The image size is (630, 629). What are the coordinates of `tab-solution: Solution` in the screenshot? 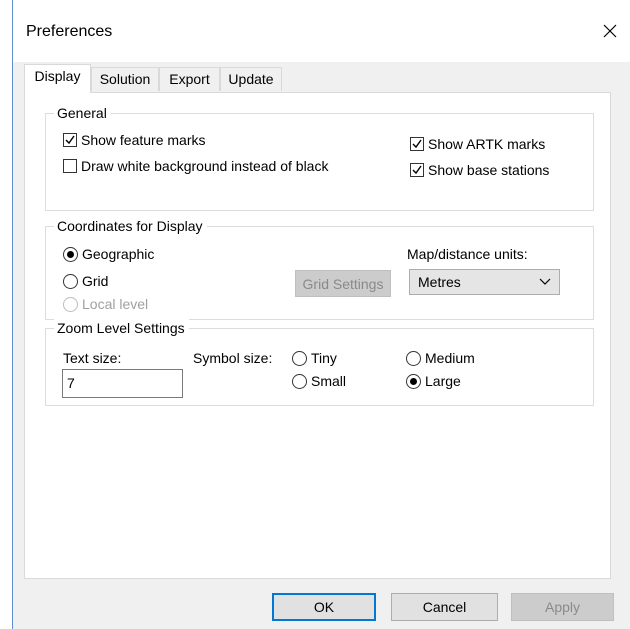 It's located at (125, 79).